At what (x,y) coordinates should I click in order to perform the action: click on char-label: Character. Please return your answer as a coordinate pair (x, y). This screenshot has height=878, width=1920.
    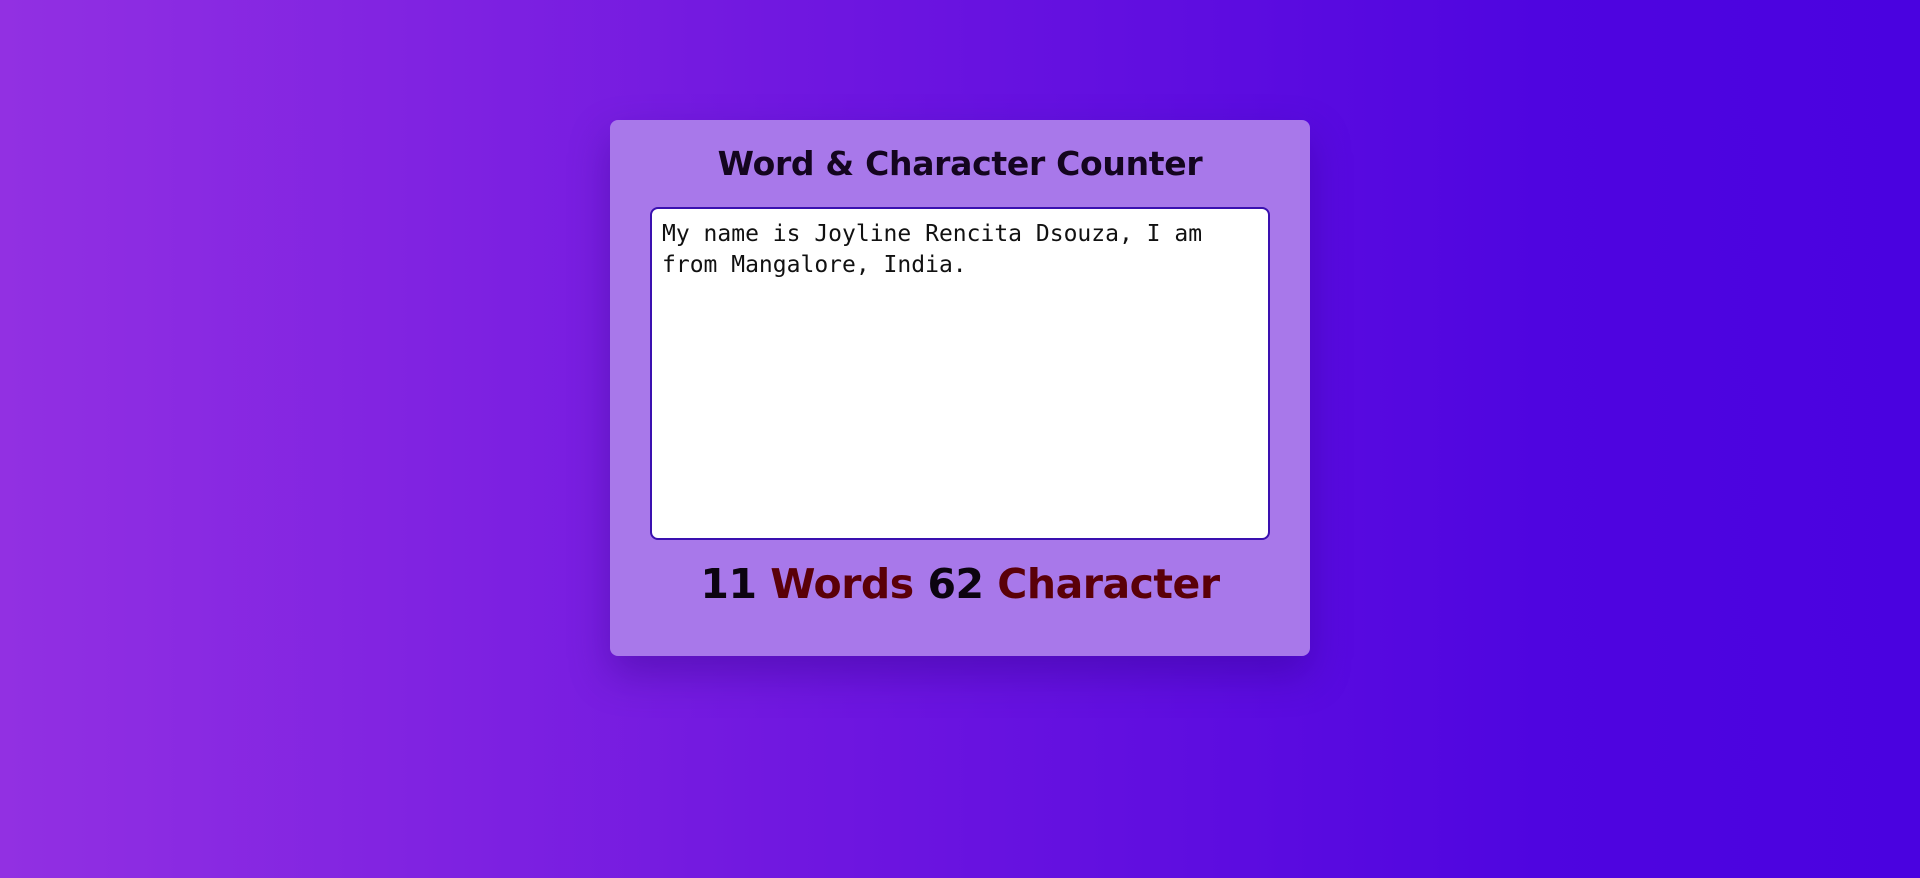
    Looking at the image, I should click on (1108, 584).